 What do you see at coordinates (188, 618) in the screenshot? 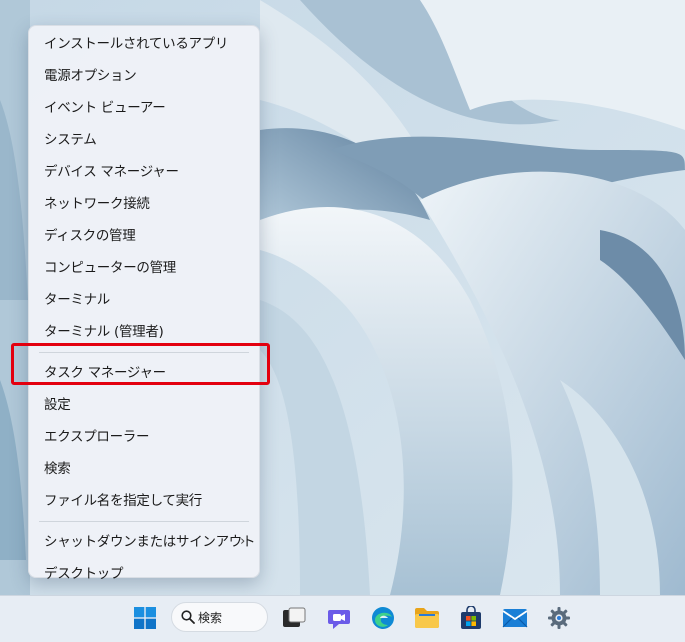
I see `search-icon` at bounding box center [188, 618].